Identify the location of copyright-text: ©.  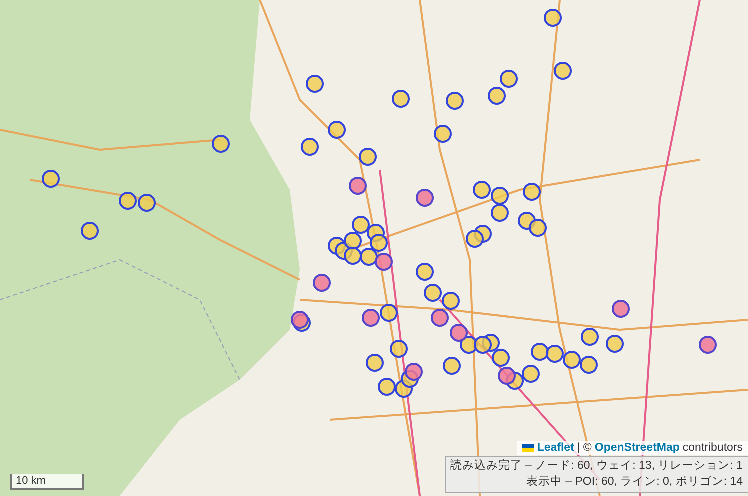
(587, 448).